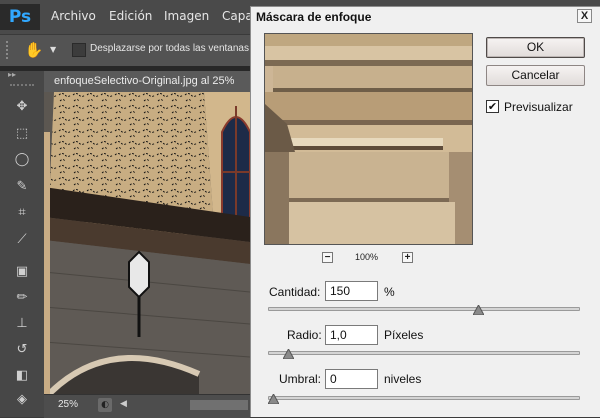 The height and width of the screenshot is (418, 600). What do you see at coordinates (68, 404) in the screenshot?
I see `zoom-level: 25%` at bounding box center [68, 404].